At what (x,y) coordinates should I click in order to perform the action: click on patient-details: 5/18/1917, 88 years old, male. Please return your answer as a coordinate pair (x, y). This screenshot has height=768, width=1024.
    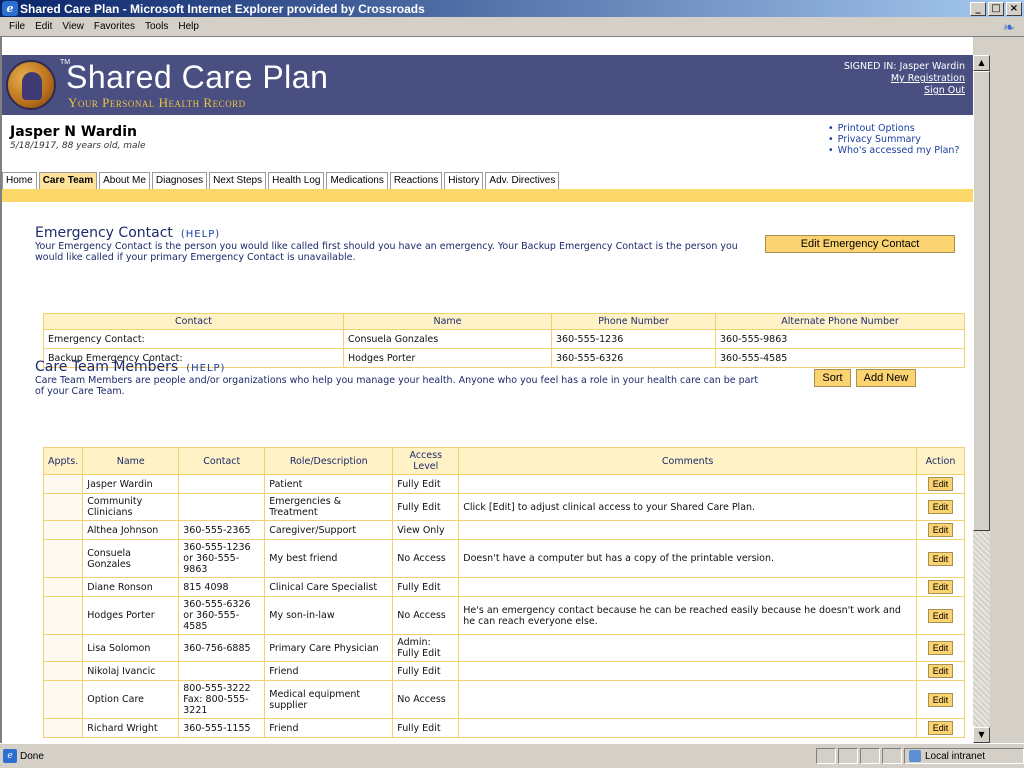
    Looking at the image, I should click on (78, 146).